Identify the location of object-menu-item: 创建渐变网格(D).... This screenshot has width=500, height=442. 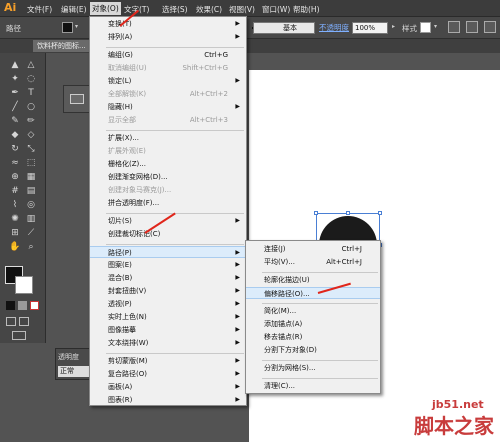
(168, 177).